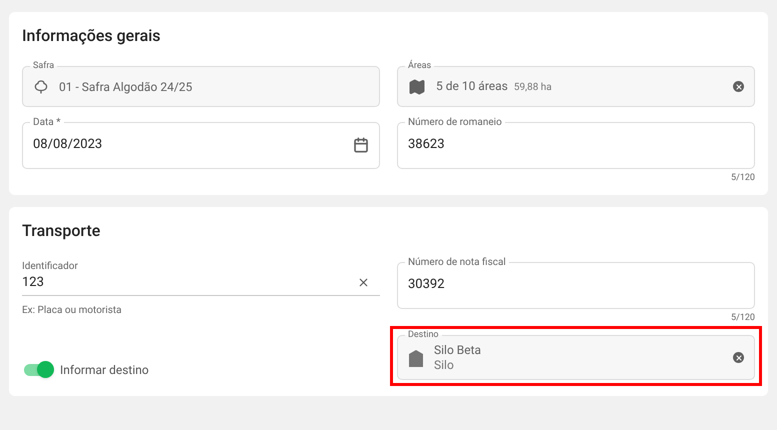 Image resolution: width=777 pixels, height=430 pixels. I want to click on section-title: Transporte, so click(62, 231).